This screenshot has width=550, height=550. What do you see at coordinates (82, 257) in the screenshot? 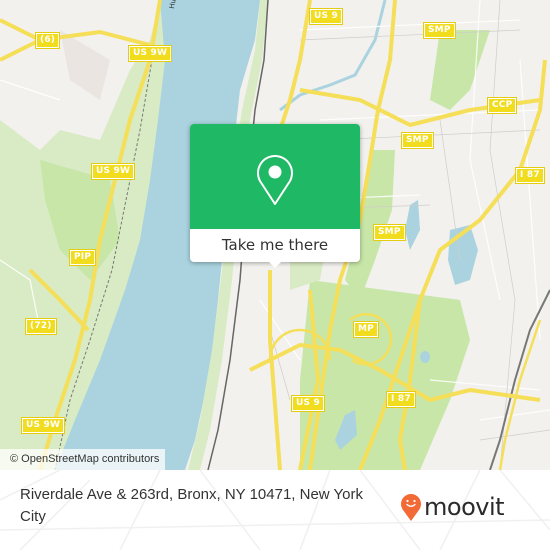
I see `road-shield-pip: PIP` at bounding box center [82, 257].